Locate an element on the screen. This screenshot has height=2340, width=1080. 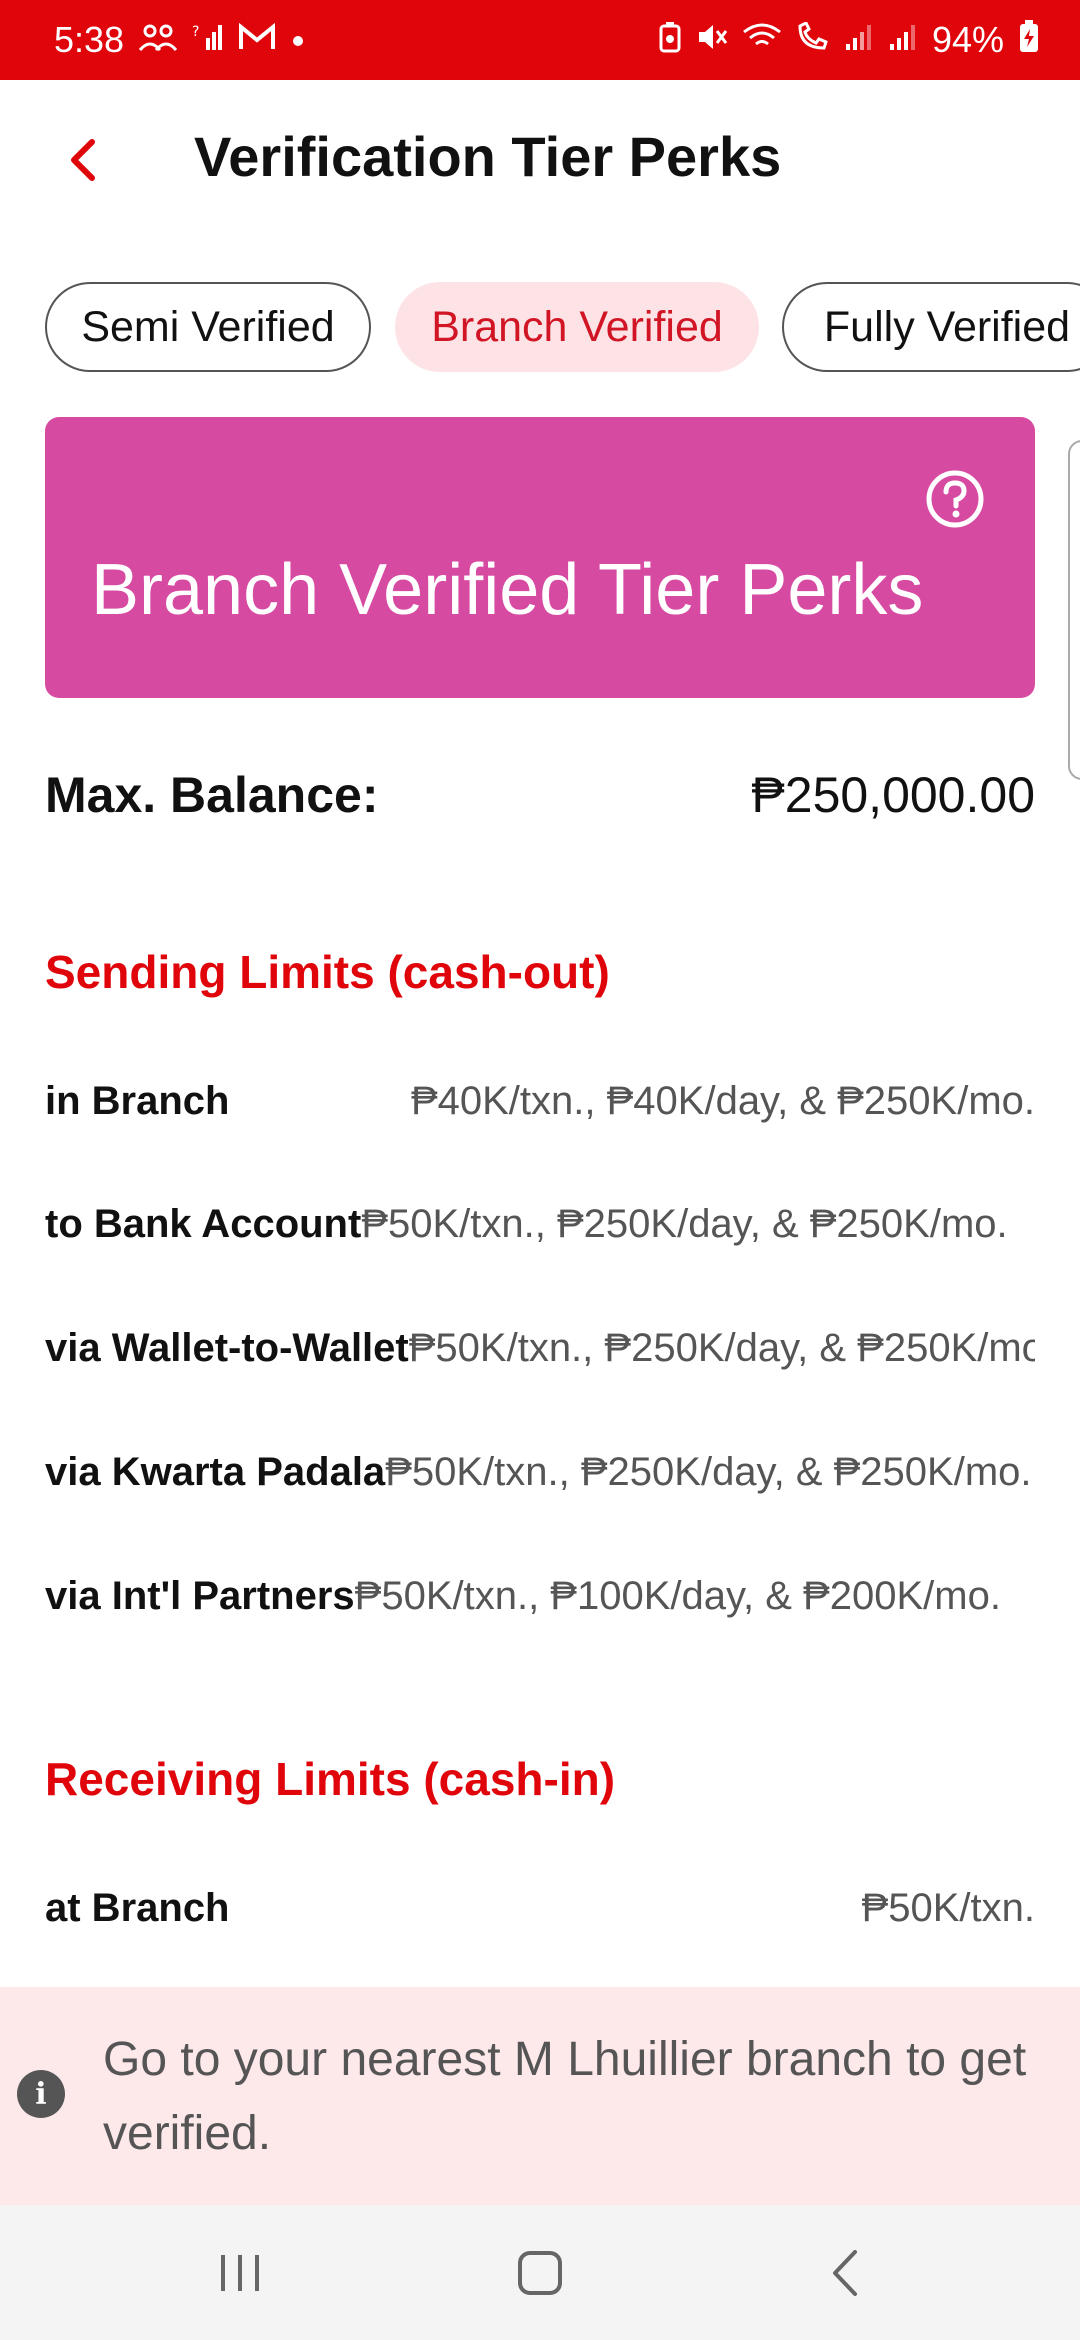
limit-label: at Branch is located at coordinates (137, 1907).